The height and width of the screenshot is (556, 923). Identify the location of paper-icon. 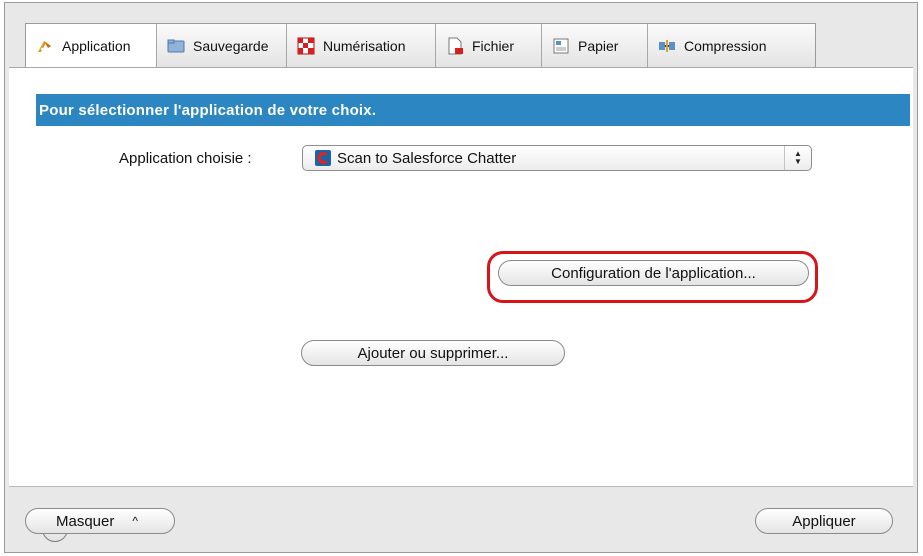
(561, 46).